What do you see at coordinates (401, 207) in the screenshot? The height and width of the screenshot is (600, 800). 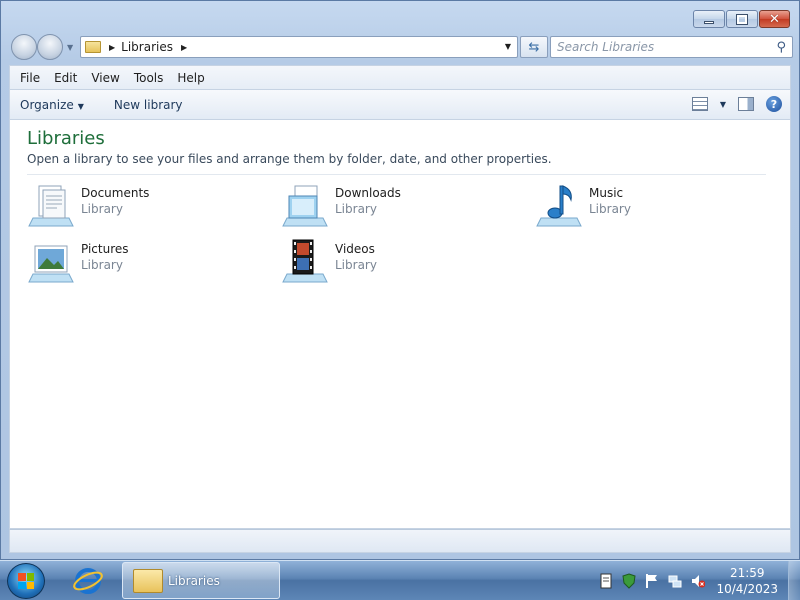 I see `library-downloads: Downloads Library` at bounding box center [401, 207].